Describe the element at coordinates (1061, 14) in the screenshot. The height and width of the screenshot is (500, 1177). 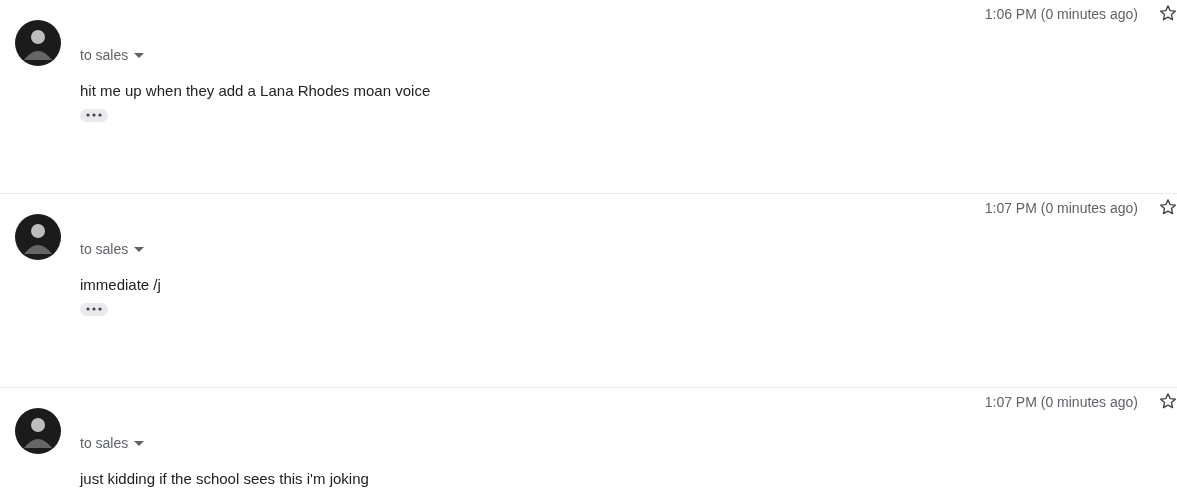
I see `timestamp: 1:06 PM (0 minutes ago)` at that location.